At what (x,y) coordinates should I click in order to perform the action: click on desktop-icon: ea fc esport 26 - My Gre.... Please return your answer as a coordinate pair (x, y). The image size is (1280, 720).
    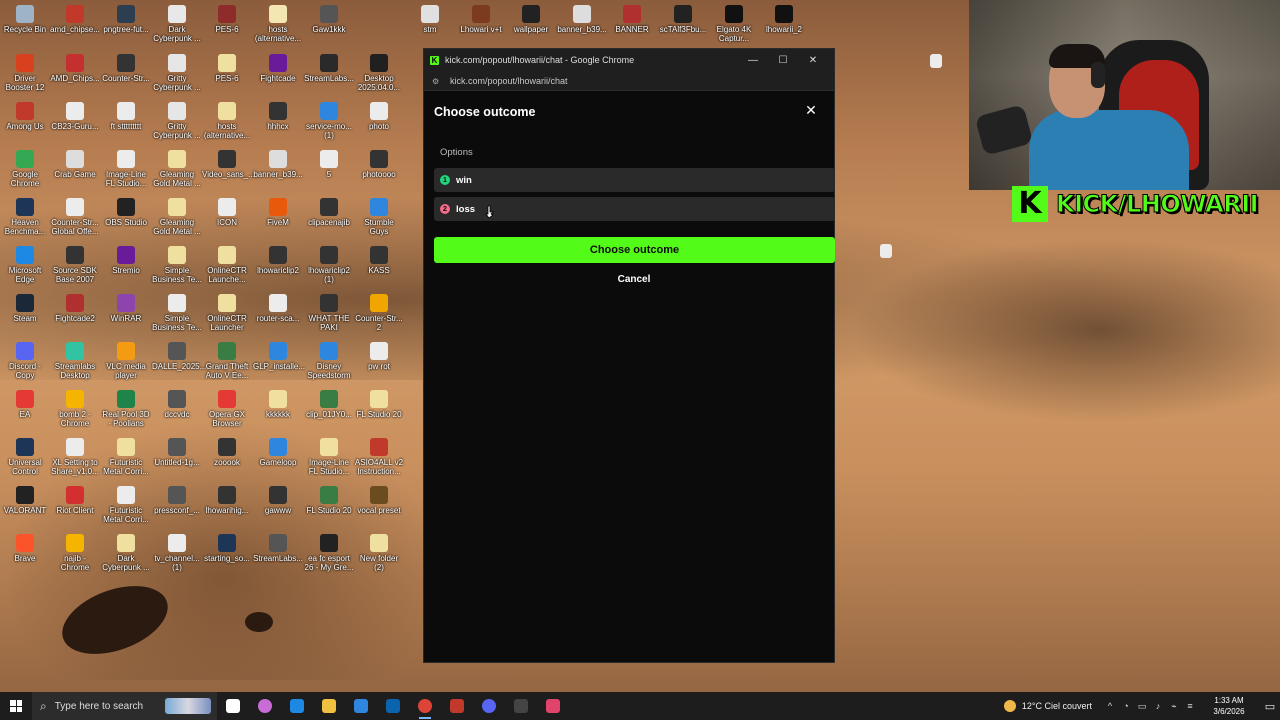
    Looking at the image, I should click on (329, 553).